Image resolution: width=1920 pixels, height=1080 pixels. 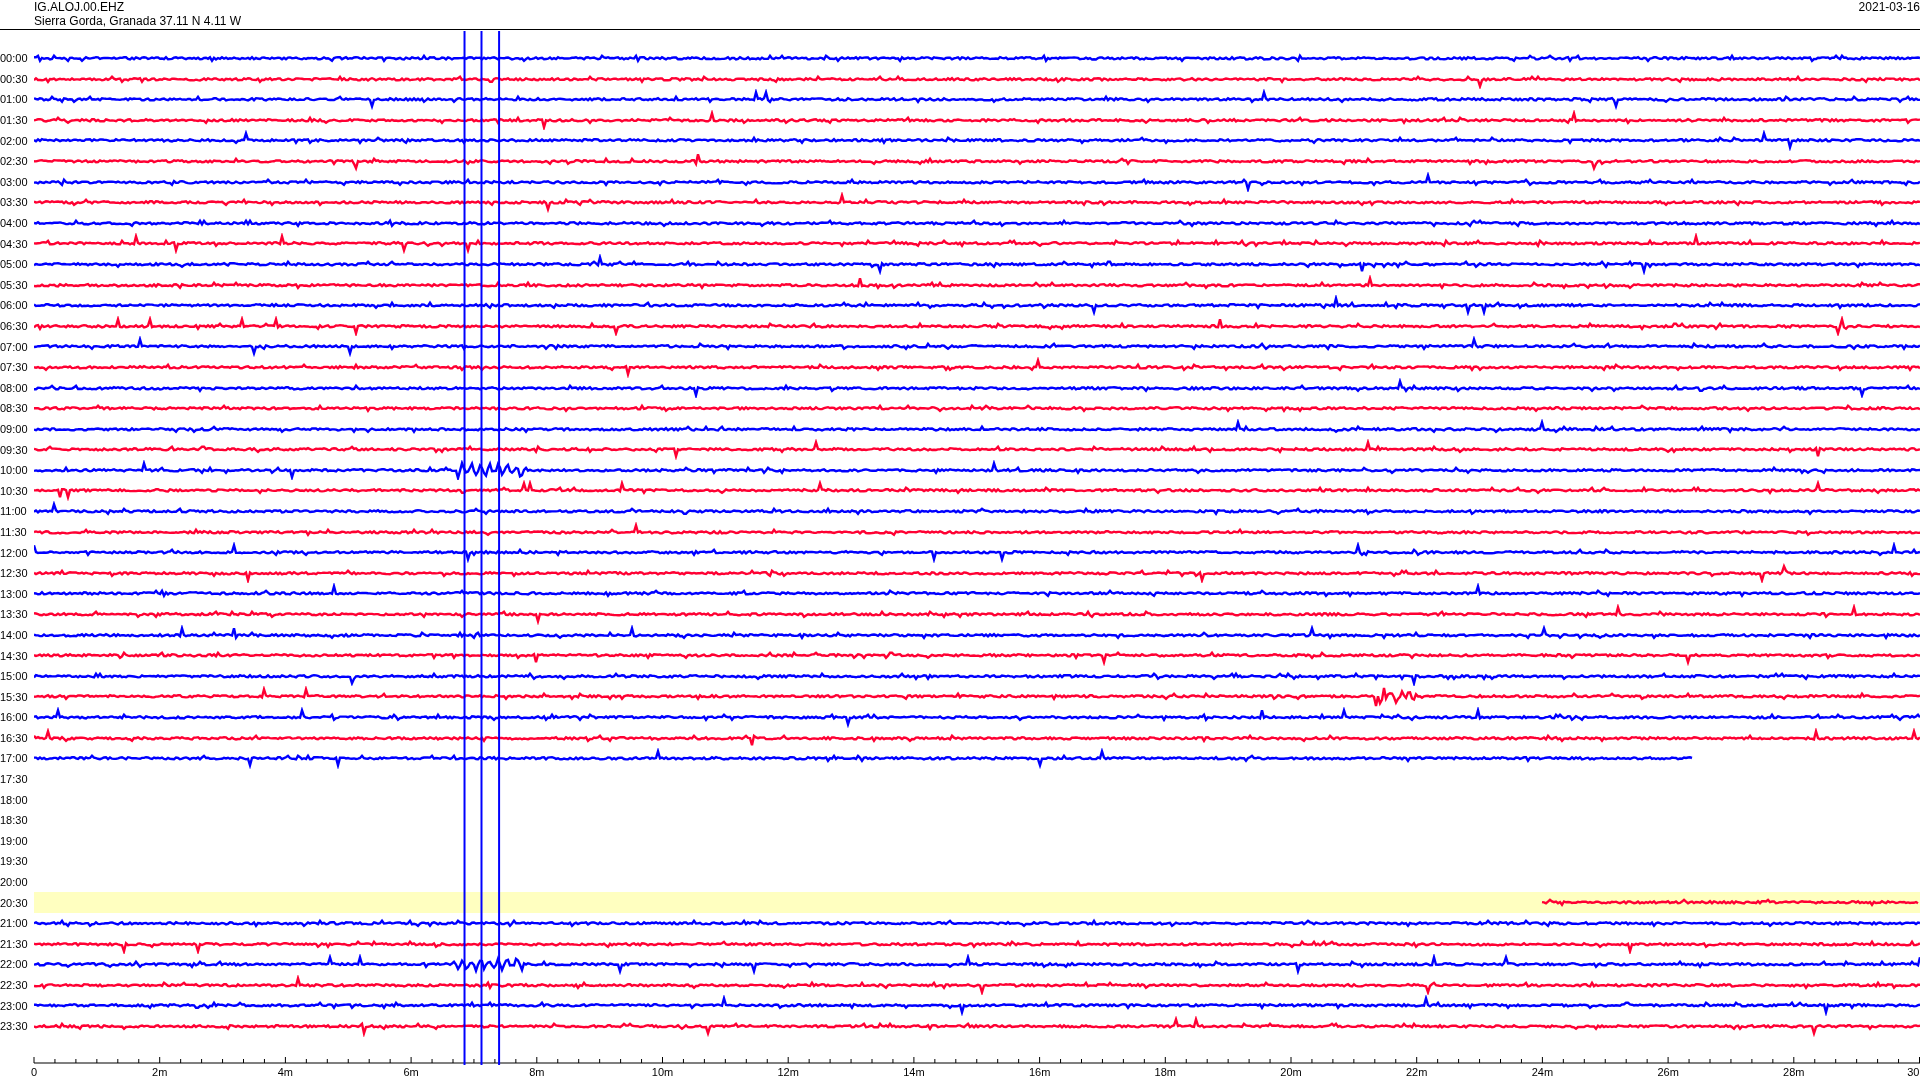 What do you see at coordinates (14, 923) in the screenshot?
I see `time-label: 21:00` at bounding box center [14, 923].